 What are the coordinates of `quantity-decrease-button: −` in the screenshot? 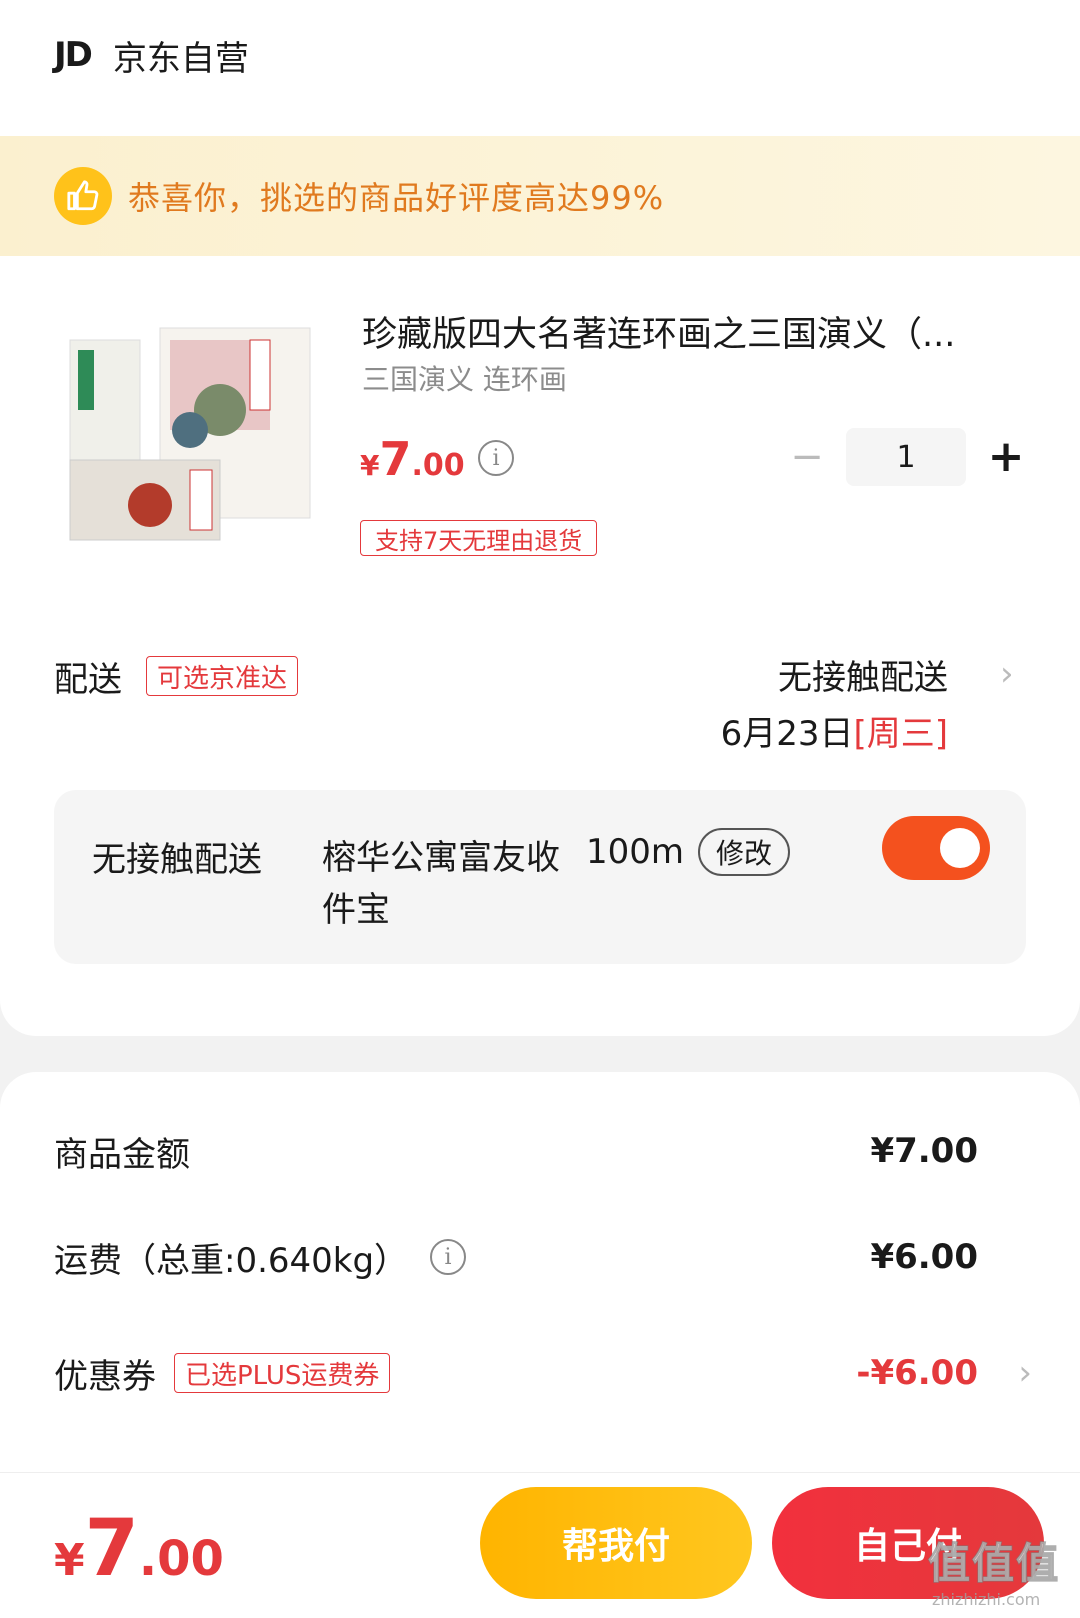 It's located at (807, 457).